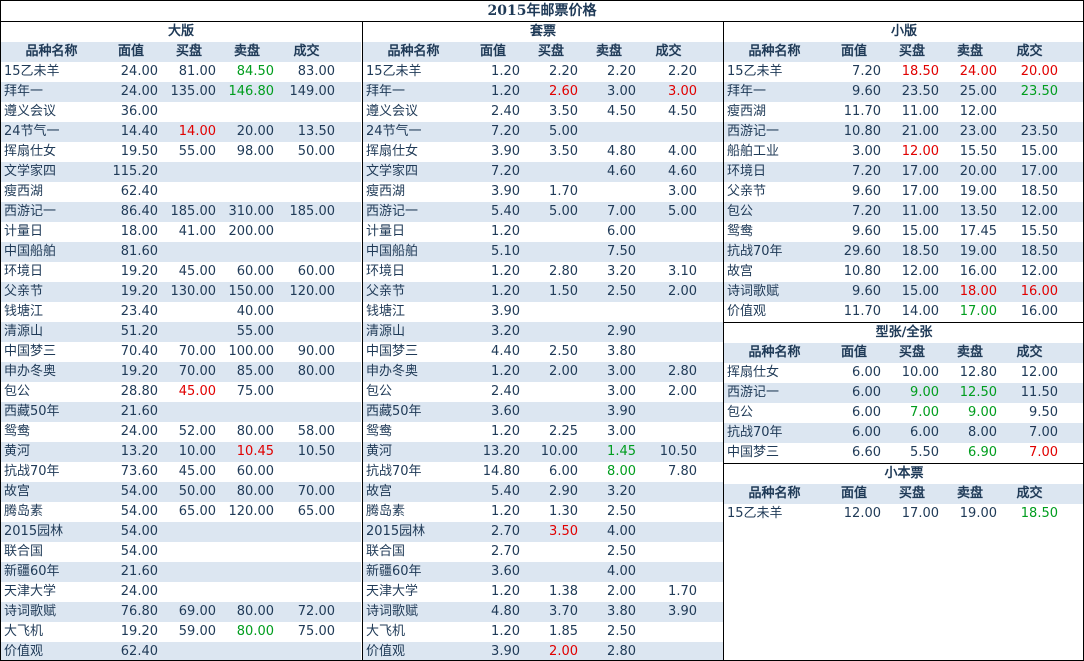 This screenshot has height=661, width=1084. What do you see at coordinates (1039, 131) in the screenshot?
I see `cell-deal: 23.50` at bounding box center [1039, 131].